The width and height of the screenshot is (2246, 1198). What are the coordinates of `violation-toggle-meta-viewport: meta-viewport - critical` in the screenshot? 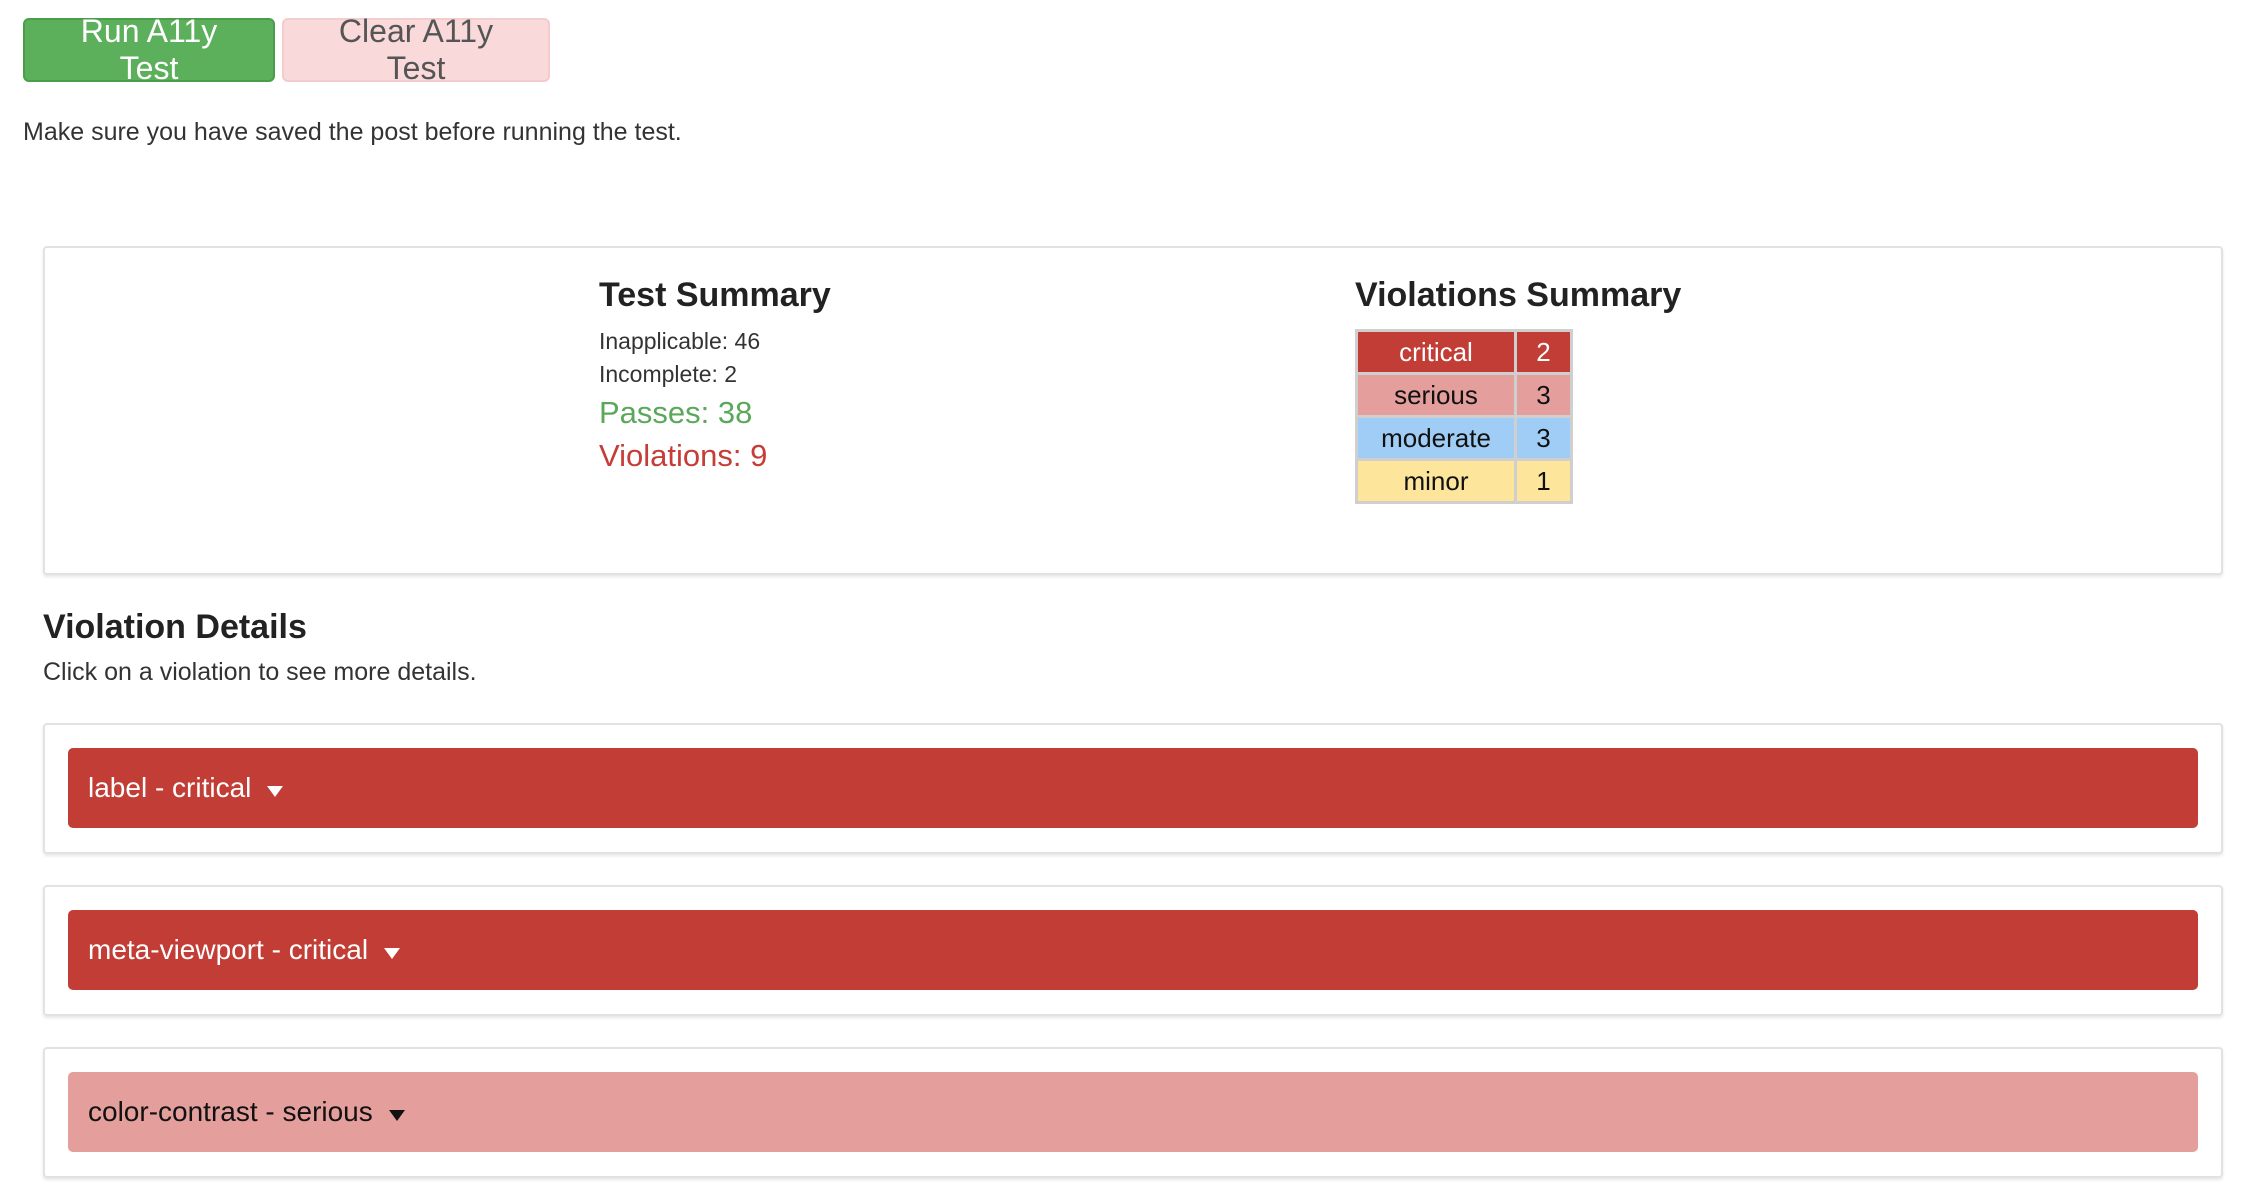 It's located at (1133, 950).